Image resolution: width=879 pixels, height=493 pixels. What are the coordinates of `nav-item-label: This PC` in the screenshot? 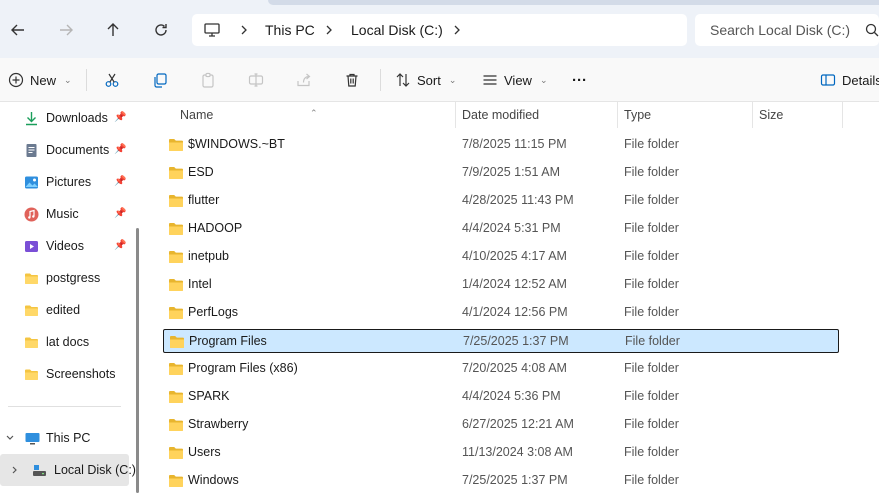 It's located at (68, 438).